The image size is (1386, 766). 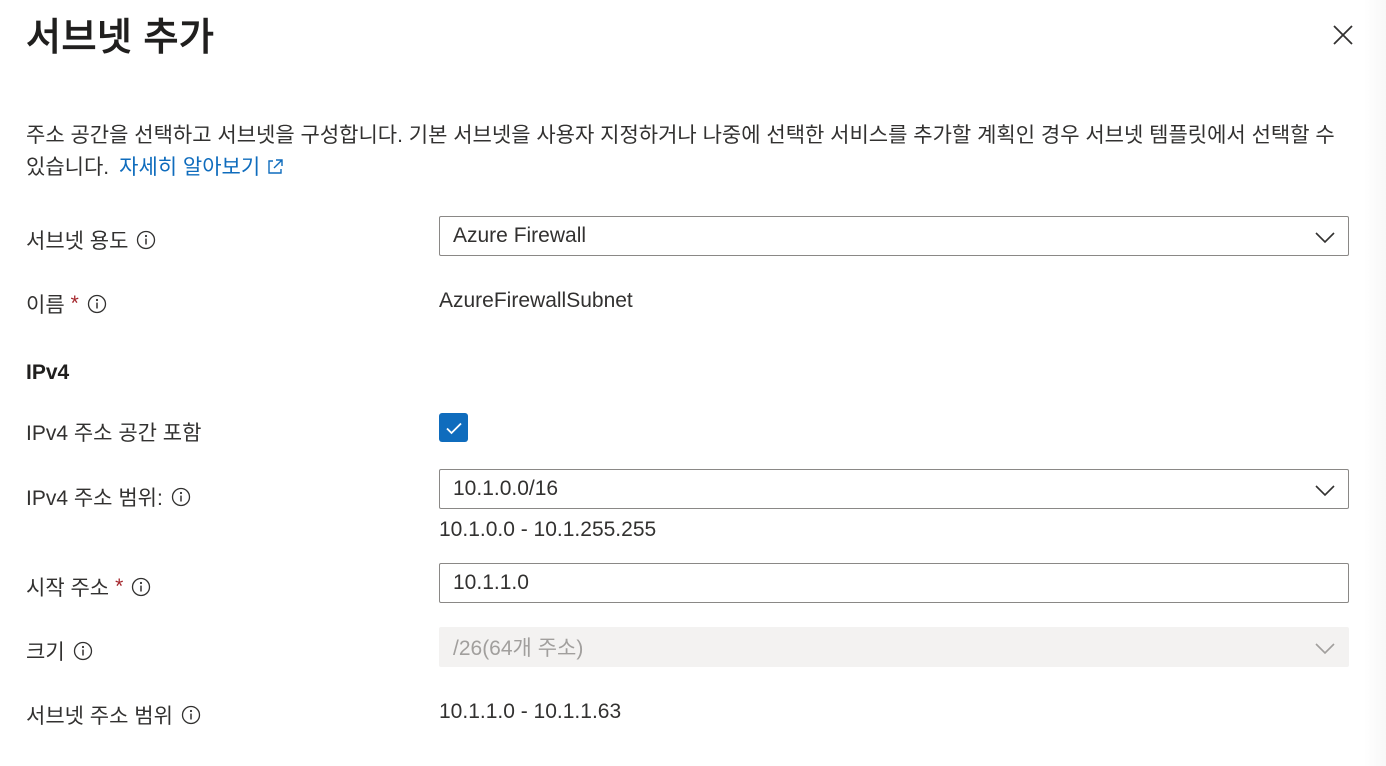 I want to click on close-button, so click(x=1343, y=35).